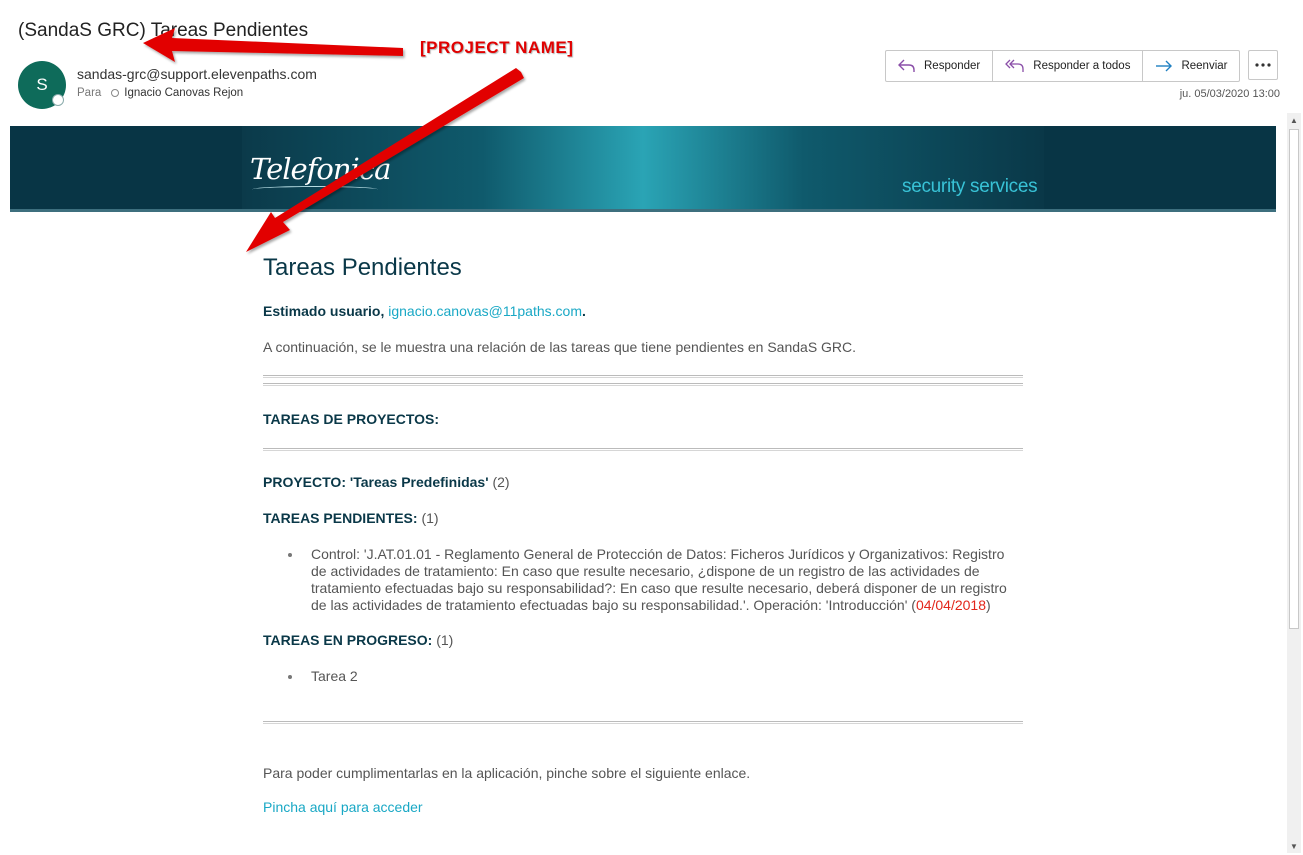 The width and height of the screenshot is (1303, 855). What do you see at coordinates (1164, 66) in the screenshot?
I see `forward-icon` at bounding box center [1164, 66].